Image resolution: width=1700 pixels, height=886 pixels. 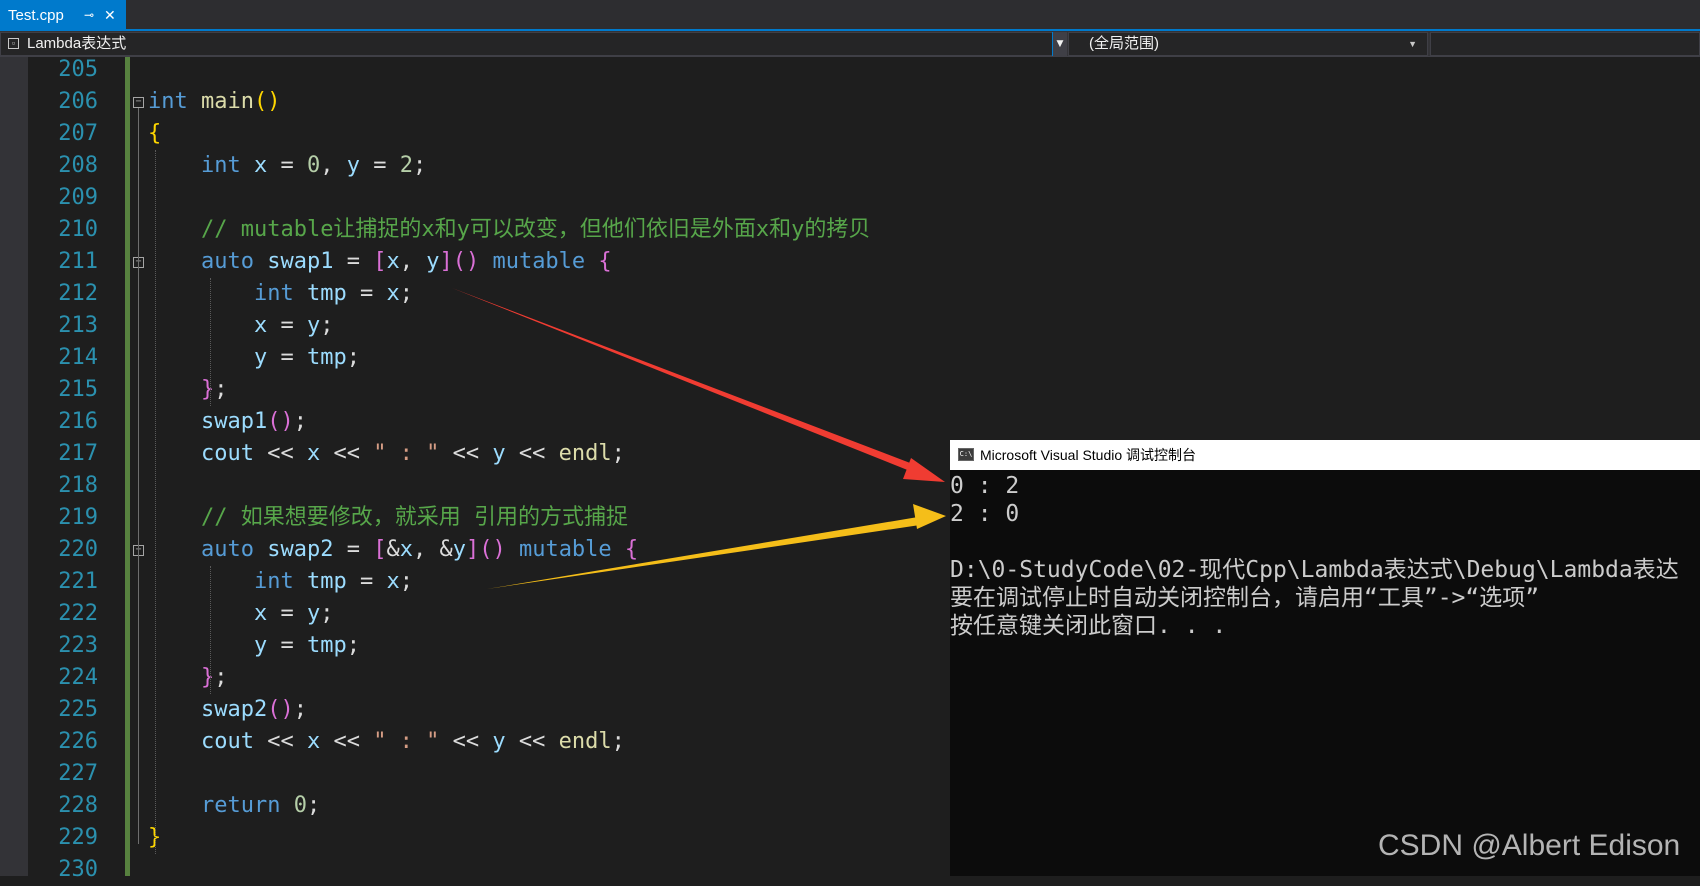 What do you see at coordinates (966, 454) in the screenshot?
I see `console-app-icon: C:\` at bounding box center [966, 454].